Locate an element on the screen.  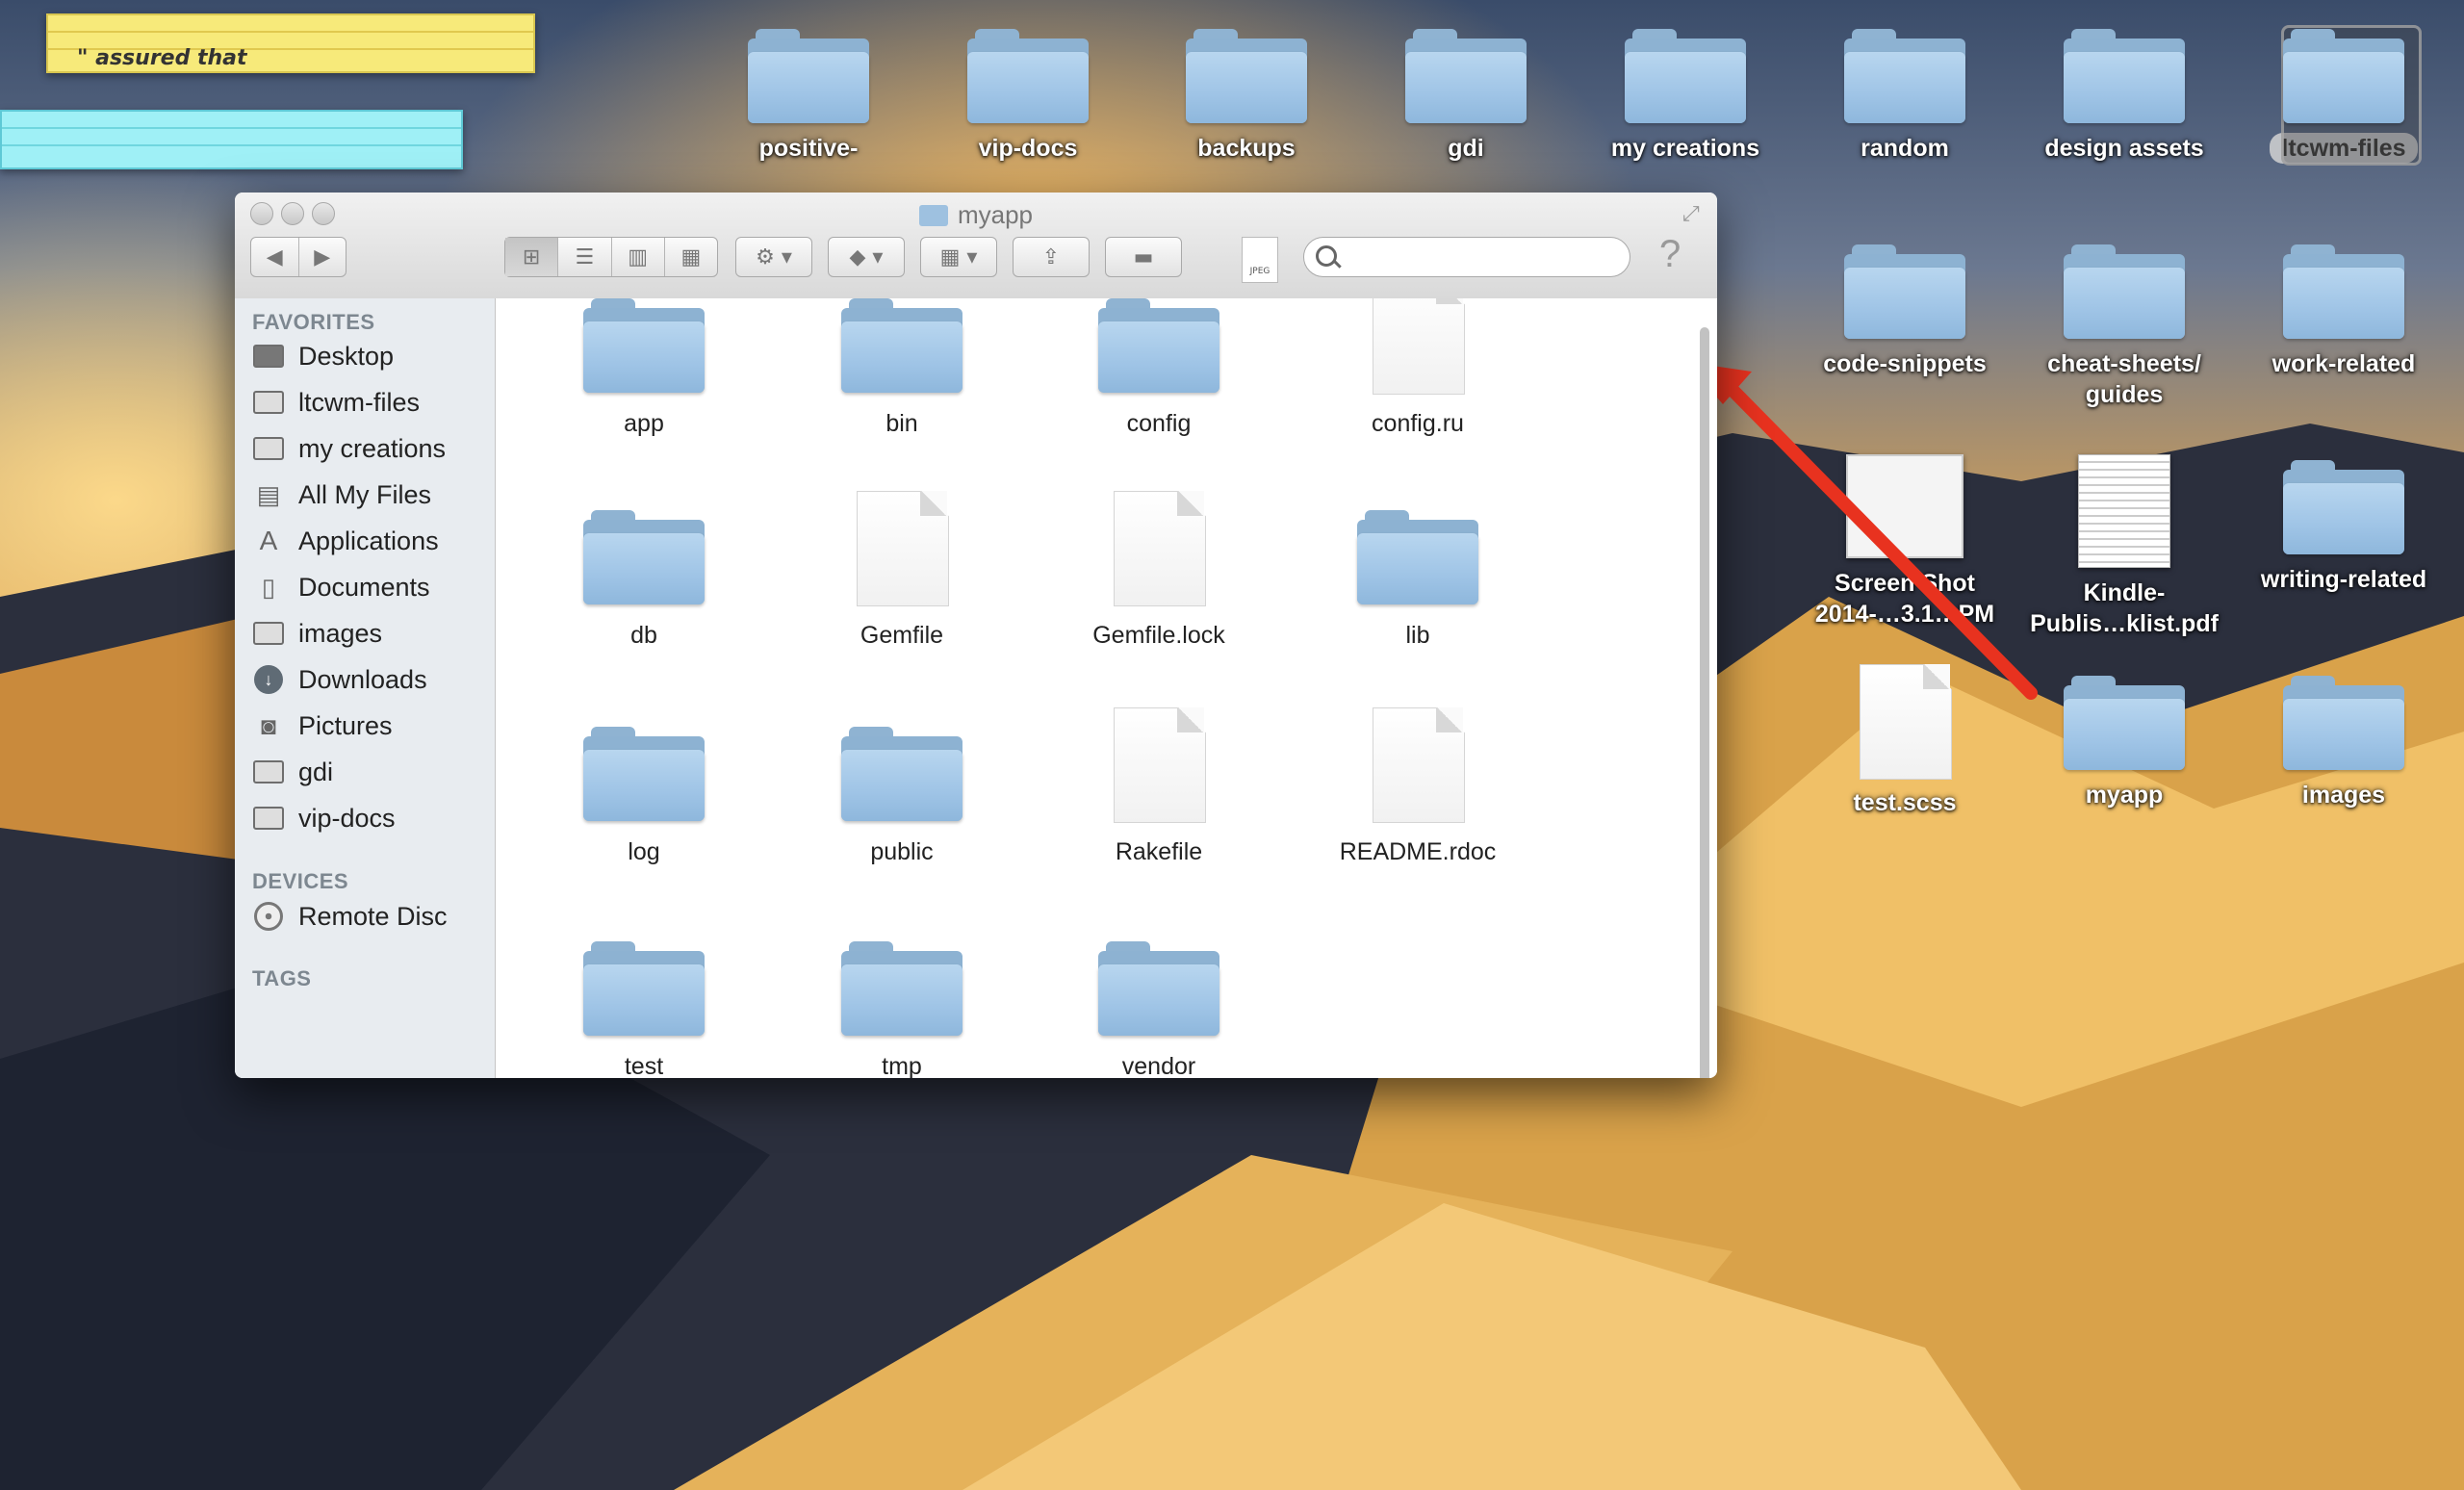
desktop-icon-label: random is located at coordinates (1905, 148).